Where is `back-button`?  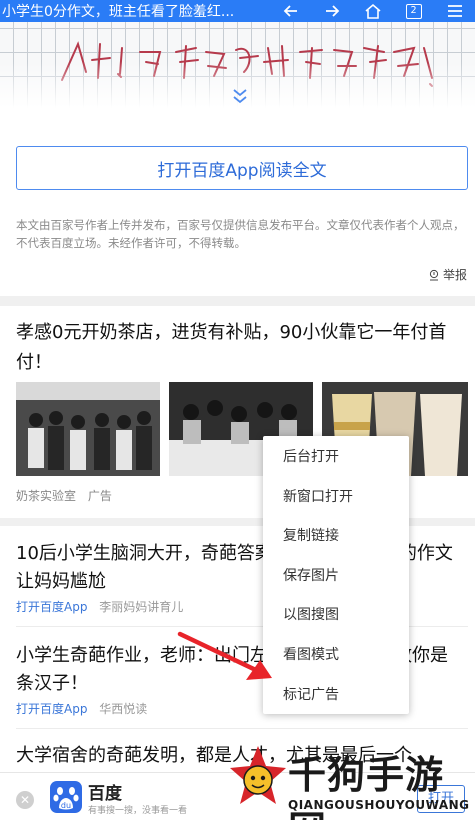
back-button is located at coordinates (290, 11).